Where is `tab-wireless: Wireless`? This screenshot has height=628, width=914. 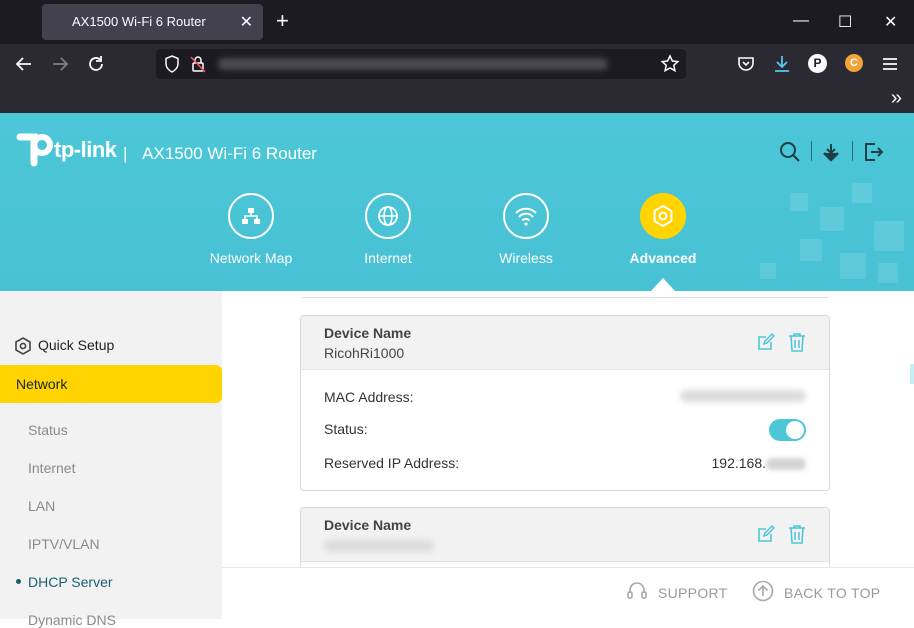
tab-wireless: Wireless is located at coordinates (526, 229).